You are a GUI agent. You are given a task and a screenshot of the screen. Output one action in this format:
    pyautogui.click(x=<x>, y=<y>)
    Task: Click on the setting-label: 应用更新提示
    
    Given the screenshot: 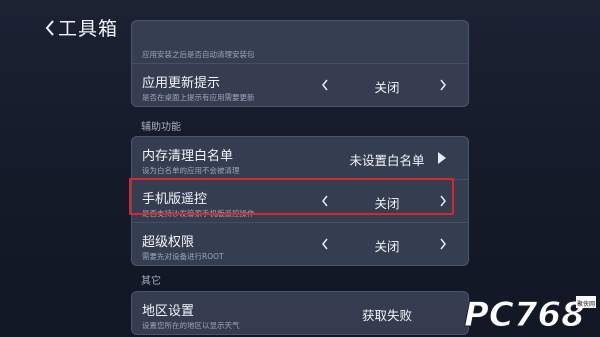 What is the action you would take?
    pyautogui.click(x=181, y=83)
    